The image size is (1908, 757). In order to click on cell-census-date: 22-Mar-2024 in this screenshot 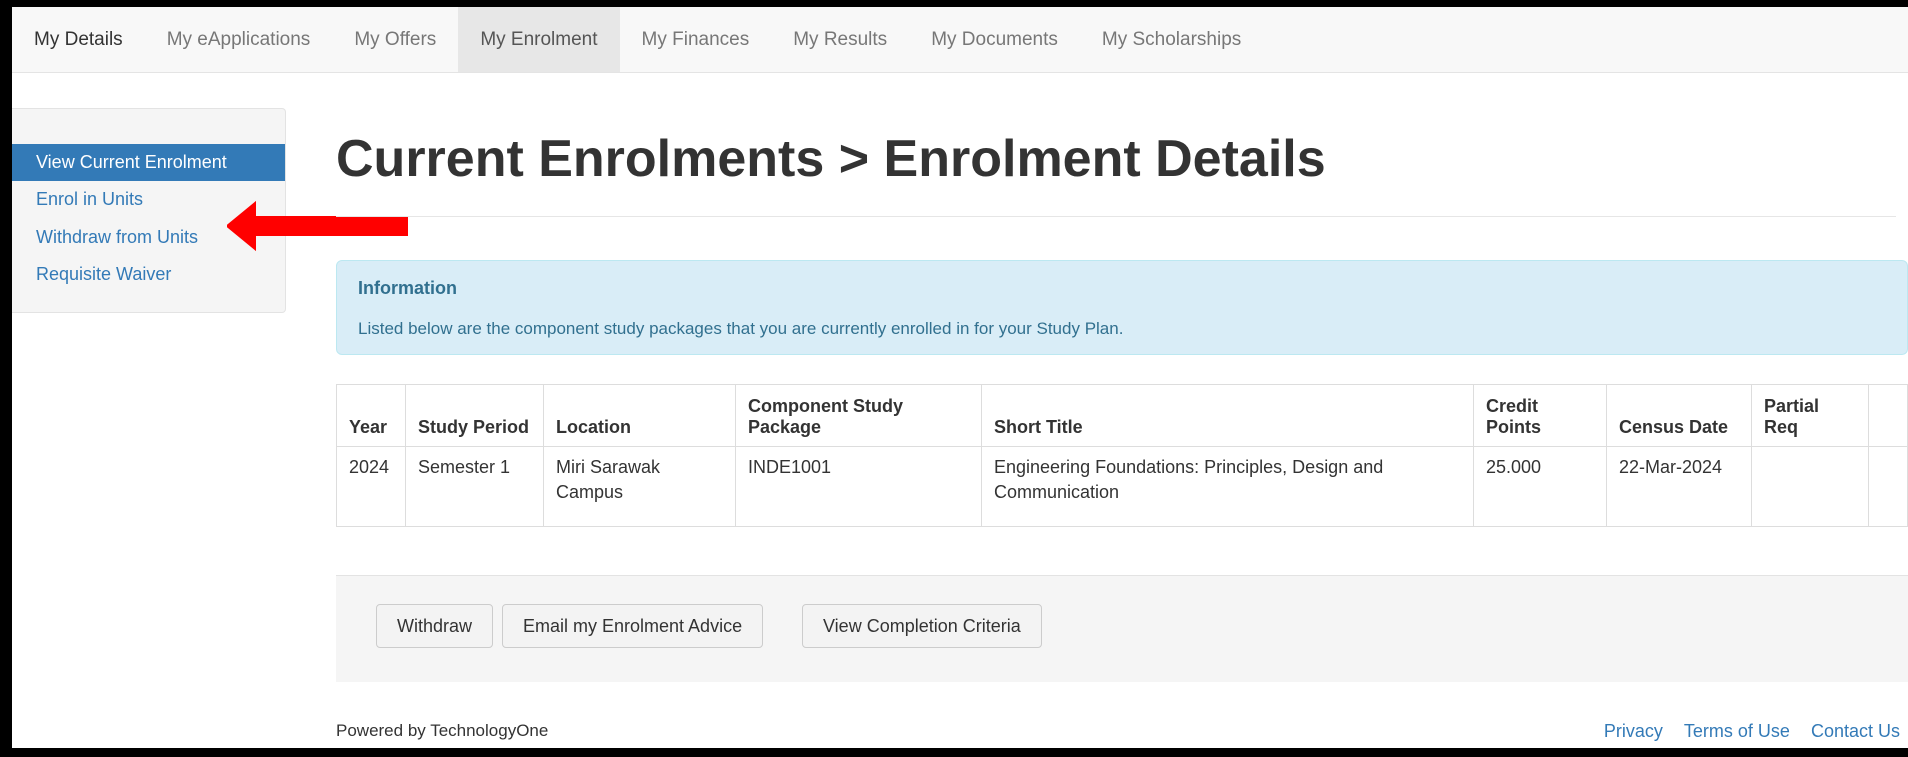, I will do `click(1679, 486)`.